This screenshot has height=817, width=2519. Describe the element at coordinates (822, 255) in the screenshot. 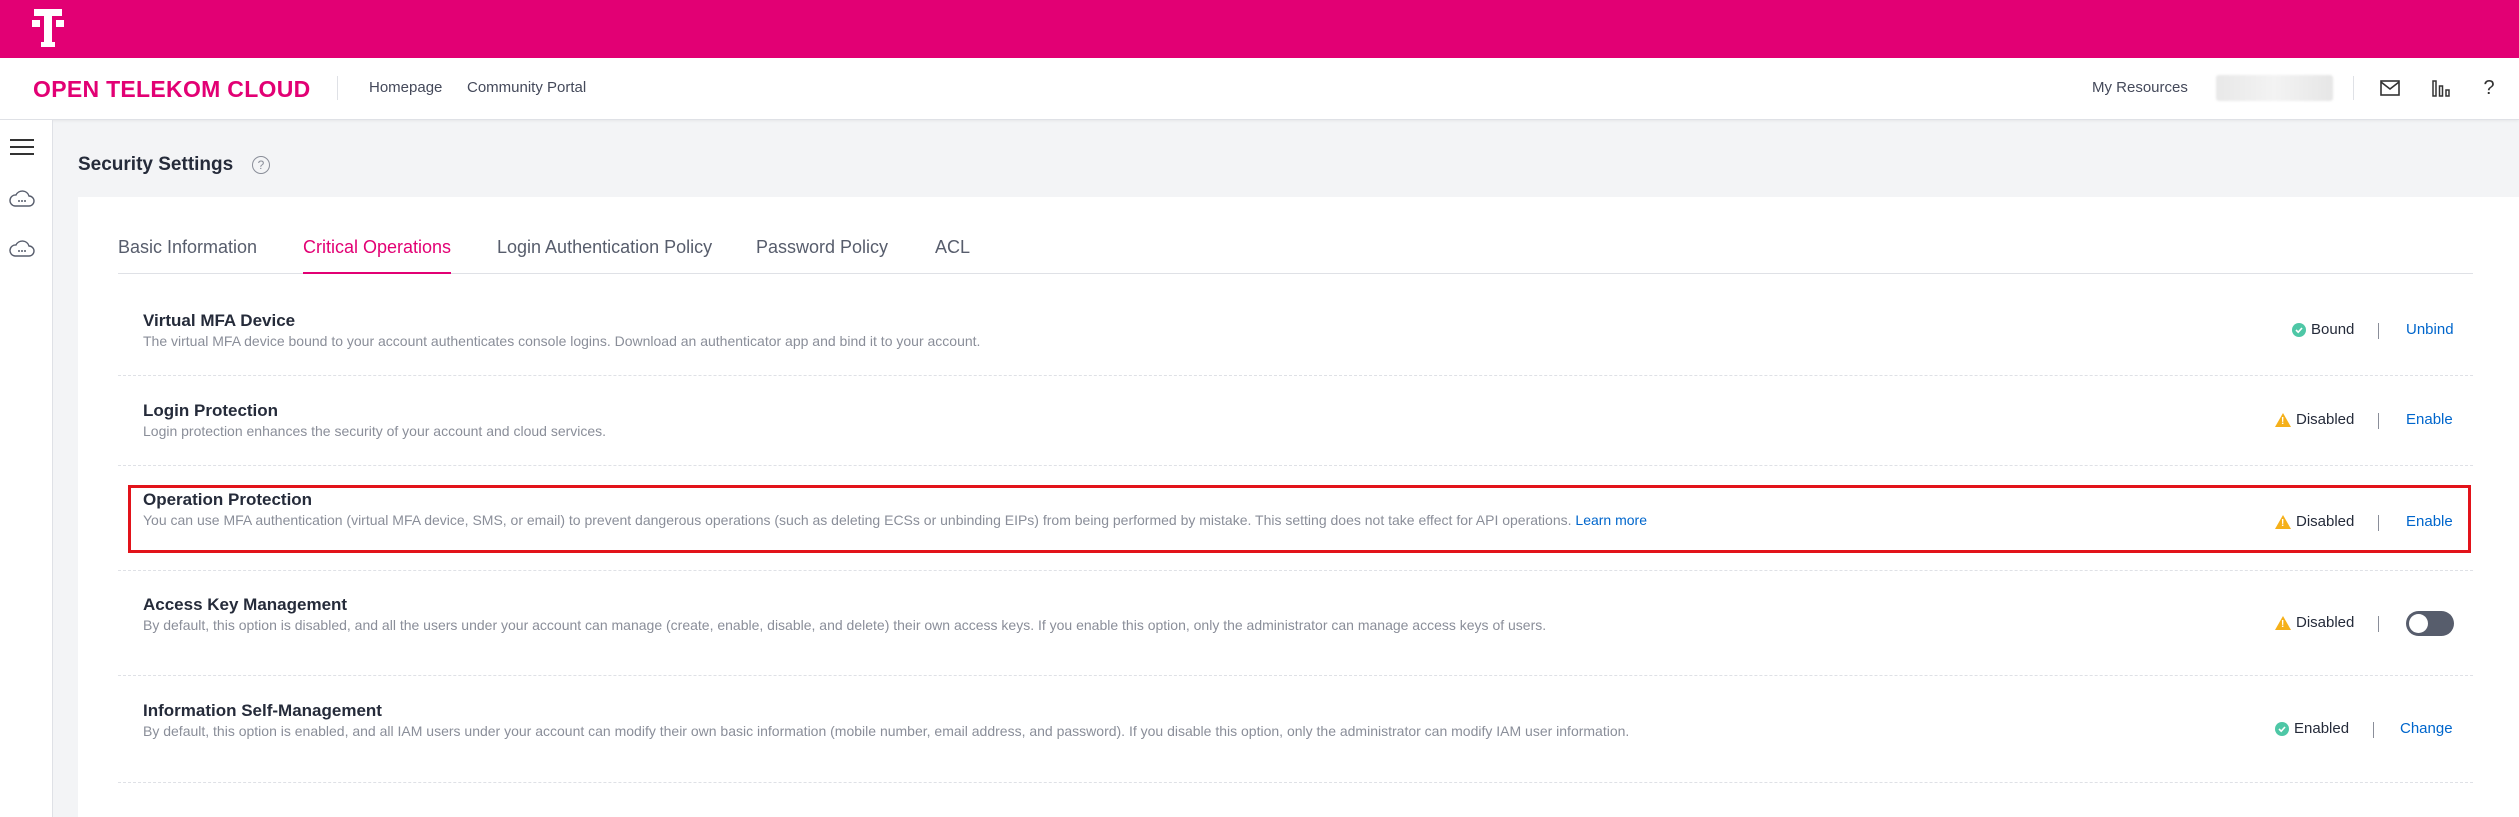

I see `tab-password-policy: Password Policy` at that location.